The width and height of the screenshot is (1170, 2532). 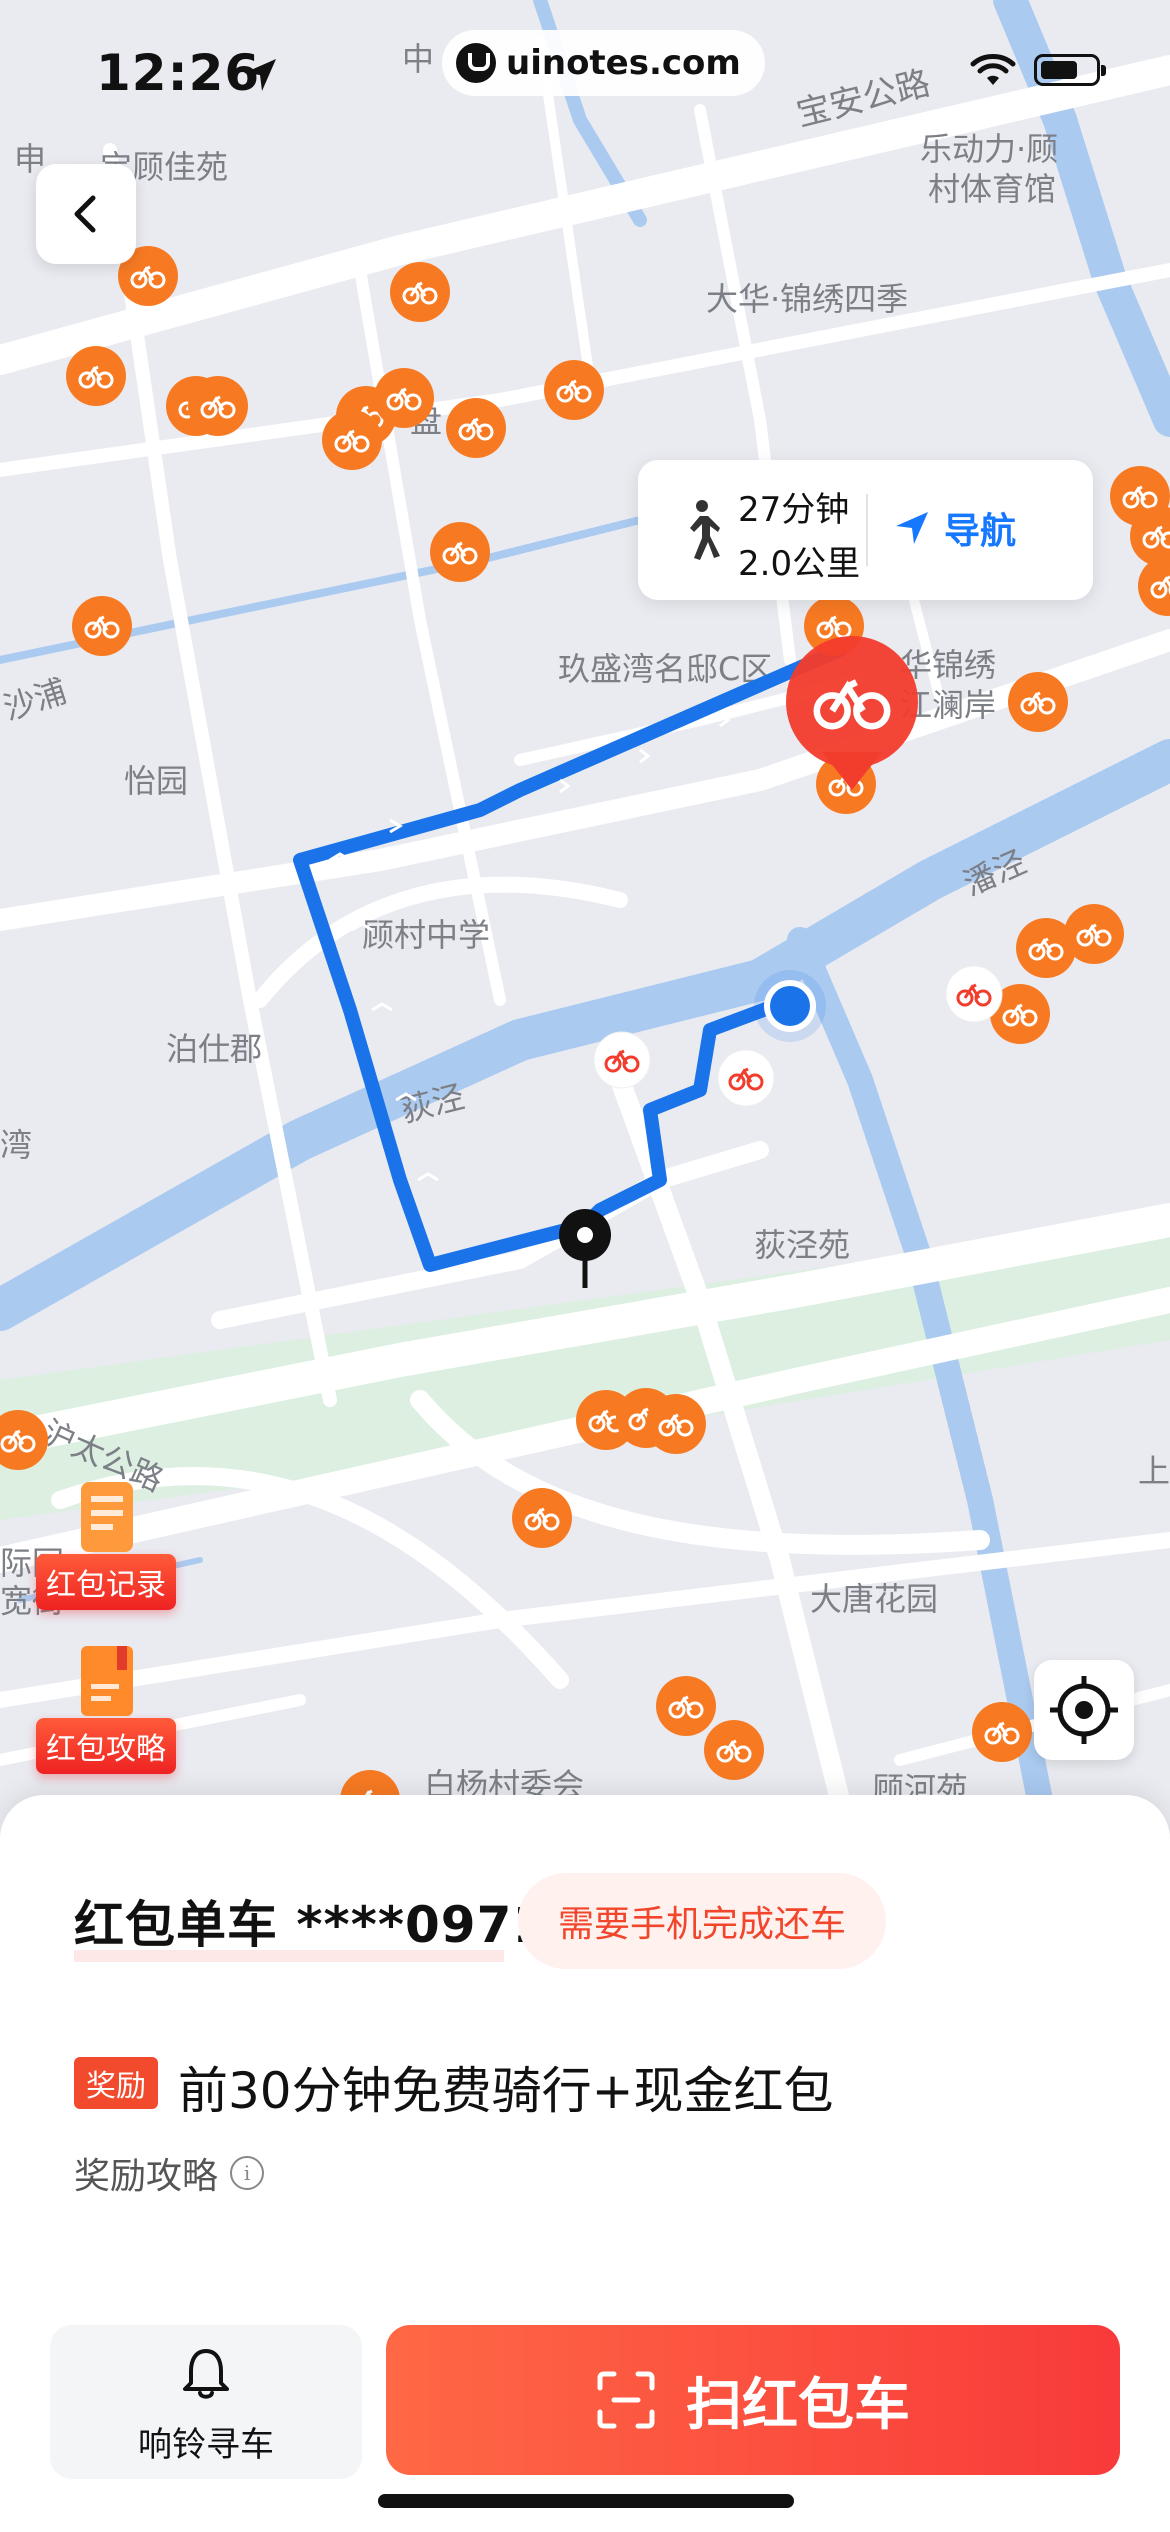 What do you see at coordinates (799, 564) in the screenshot?
I see `walk-distance: 2.0公里` at bounding box center [799, 564].